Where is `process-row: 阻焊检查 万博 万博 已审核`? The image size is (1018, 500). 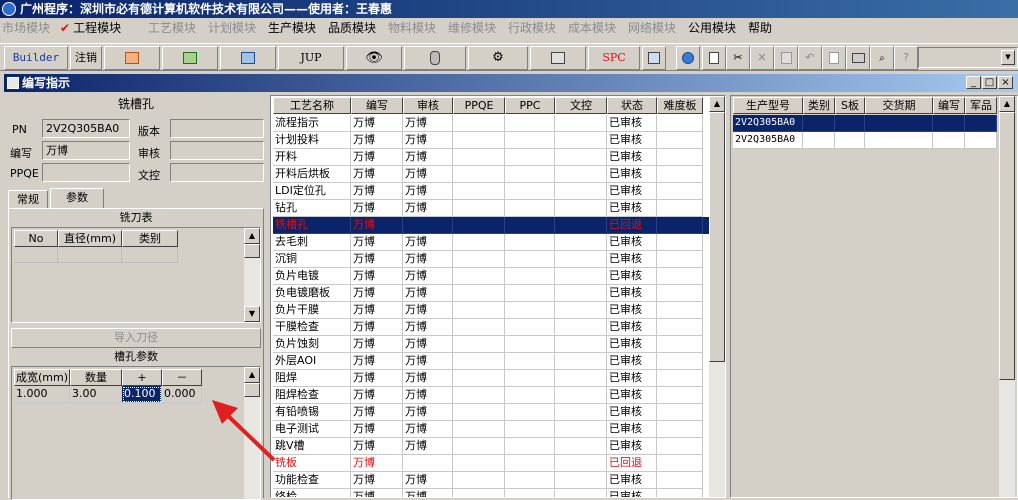
process-row: 阻焊检查 万博 万博 已审核 is located at coordinates (491, 395).